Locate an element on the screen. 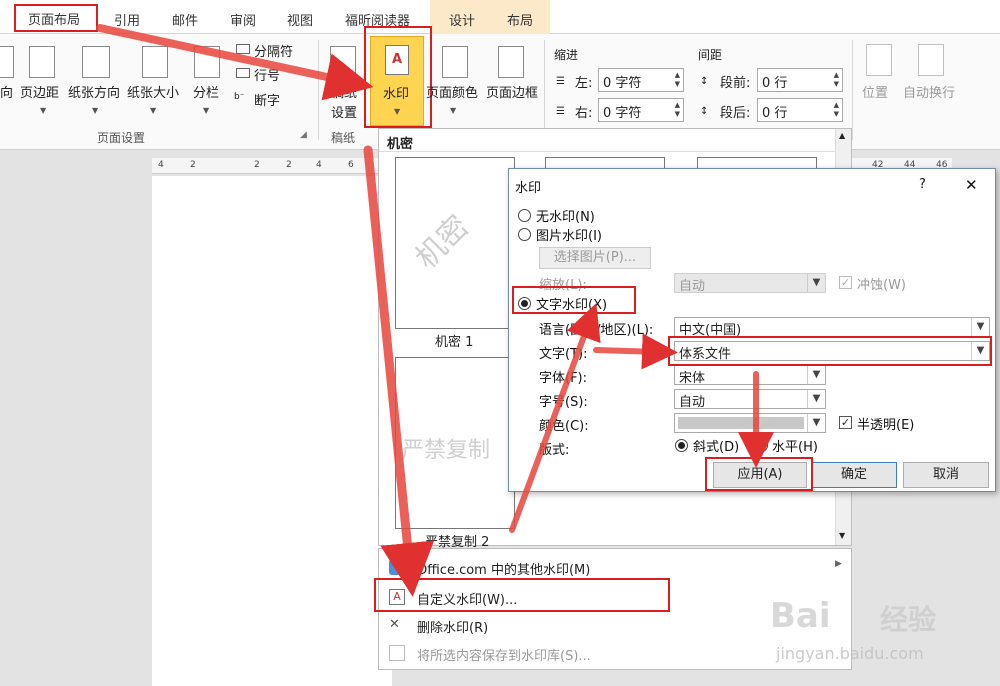 This screenshot has width=1000, height=686. scroll-up-icon: ▲ is located at coordinates (842, 135).